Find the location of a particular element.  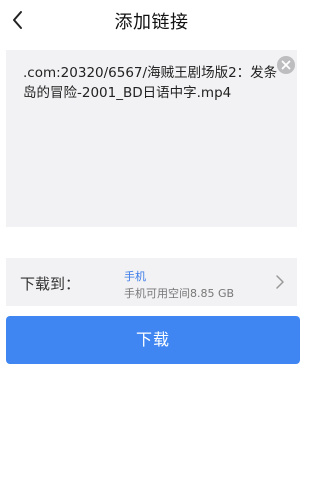

page-title: 添加链接 is located at coordinates (151, 22).